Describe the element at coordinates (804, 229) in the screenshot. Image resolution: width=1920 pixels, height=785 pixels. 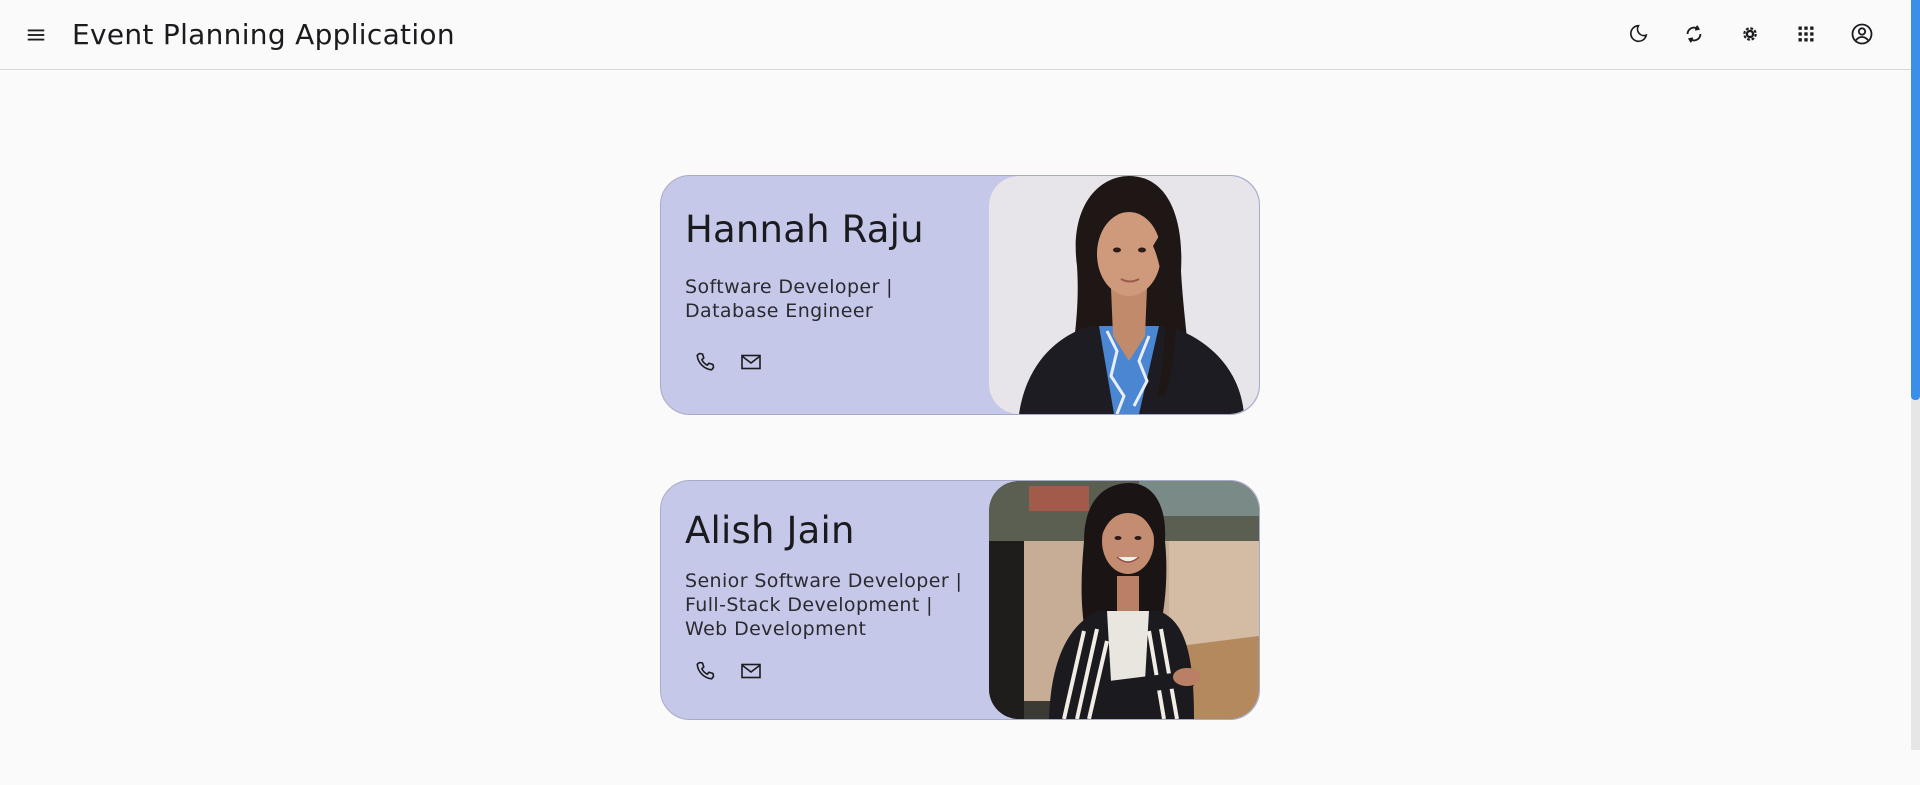
I see `profile-name: Hannah Raju` at that location.